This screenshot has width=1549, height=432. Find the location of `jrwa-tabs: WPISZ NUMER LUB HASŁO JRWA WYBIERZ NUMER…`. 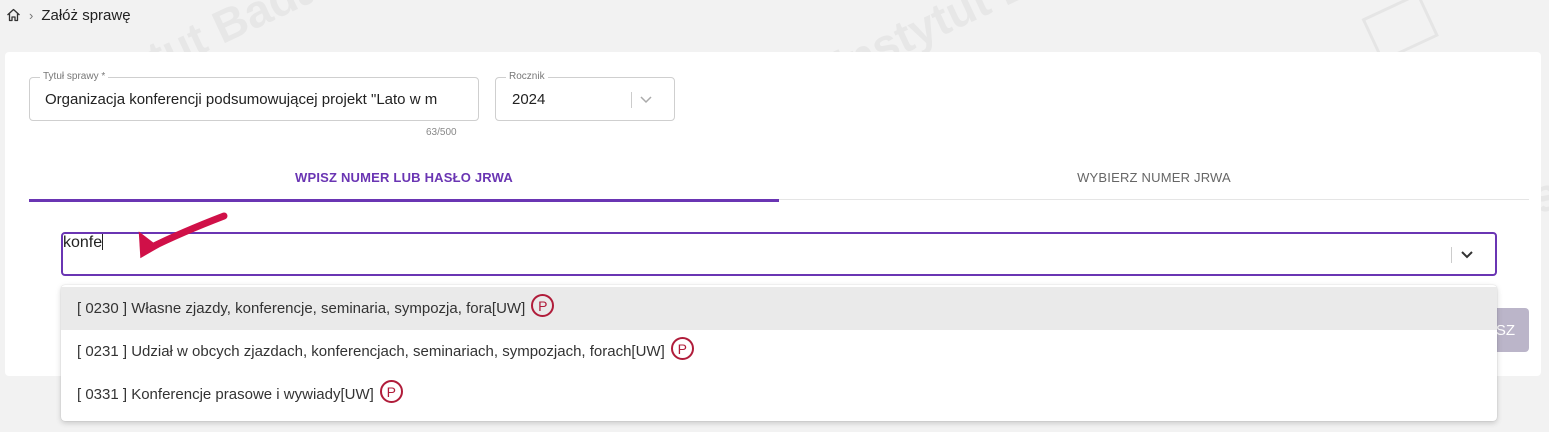

jrwa-tabs: WPISZ NUMER LUB HASŁO JRWA WYBIERZ NUMER… is located at coordinates (779, 178).